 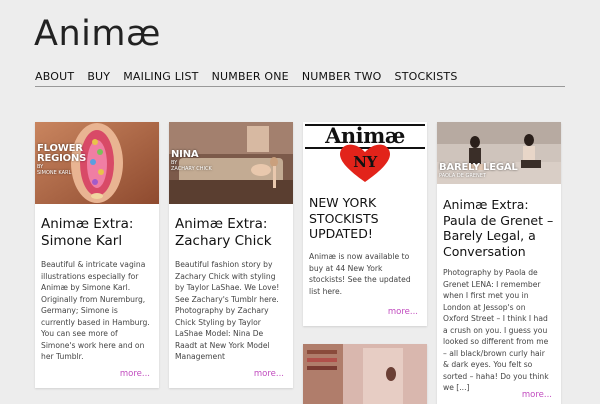 I want to click on interior-photo-image, so click(x=365, y=374).